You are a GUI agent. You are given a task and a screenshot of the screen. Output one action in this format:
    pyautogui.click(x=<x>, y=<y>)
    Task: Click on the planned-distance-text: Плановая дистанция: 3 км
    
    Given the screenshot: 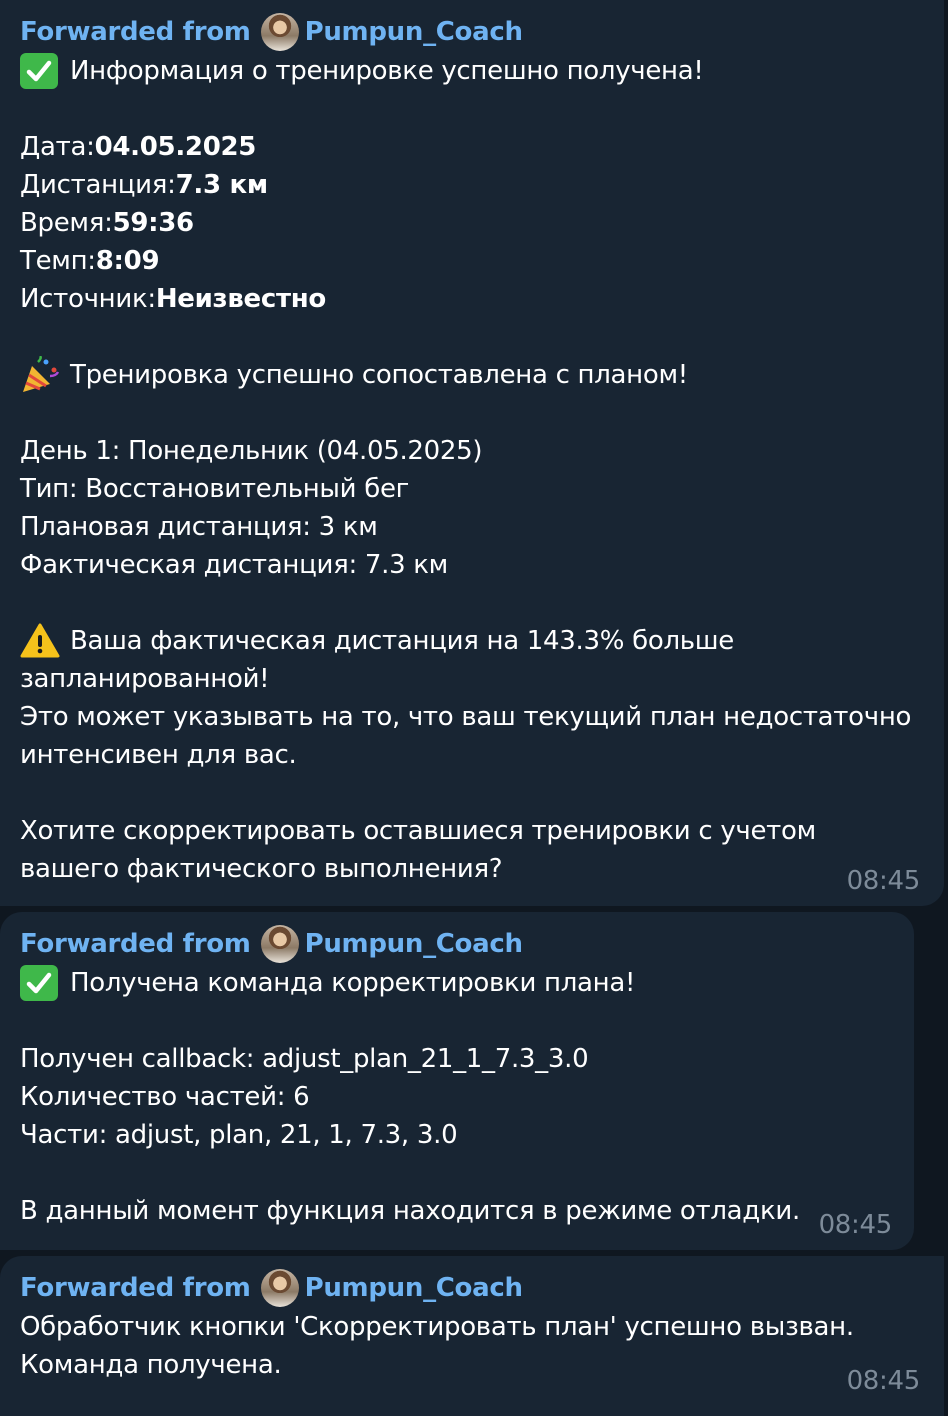 What is the action you would take?
    pyautogui.click(x=199, y=527)
    